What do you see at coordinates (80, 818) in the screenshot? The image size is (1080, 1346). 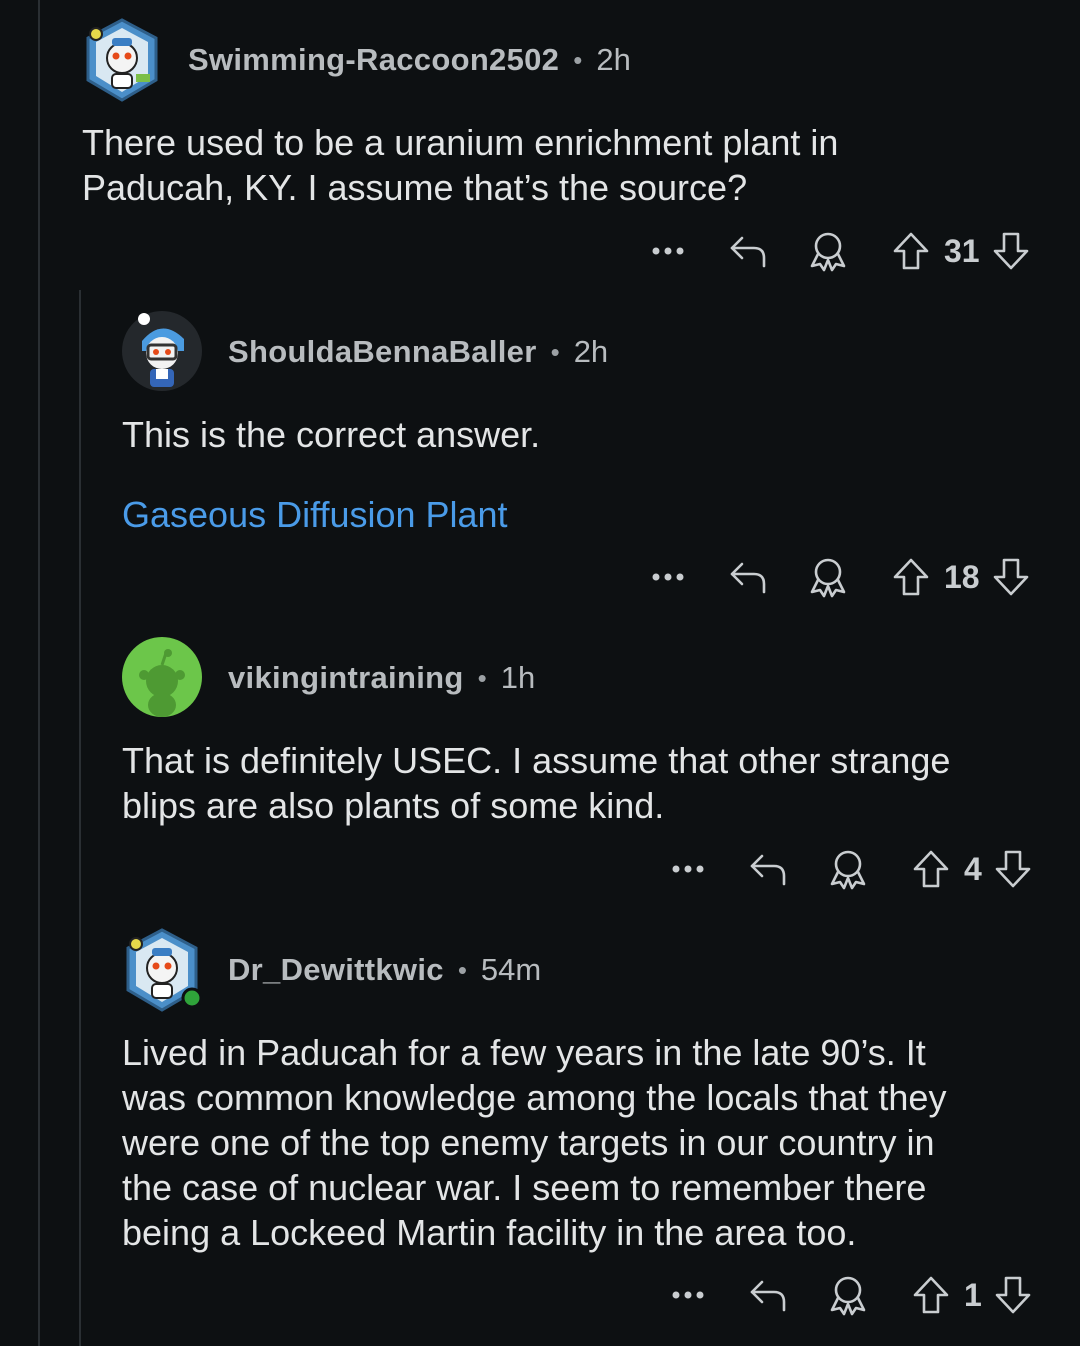 I see `thread-line-inner` at bounding box center [80, 818].